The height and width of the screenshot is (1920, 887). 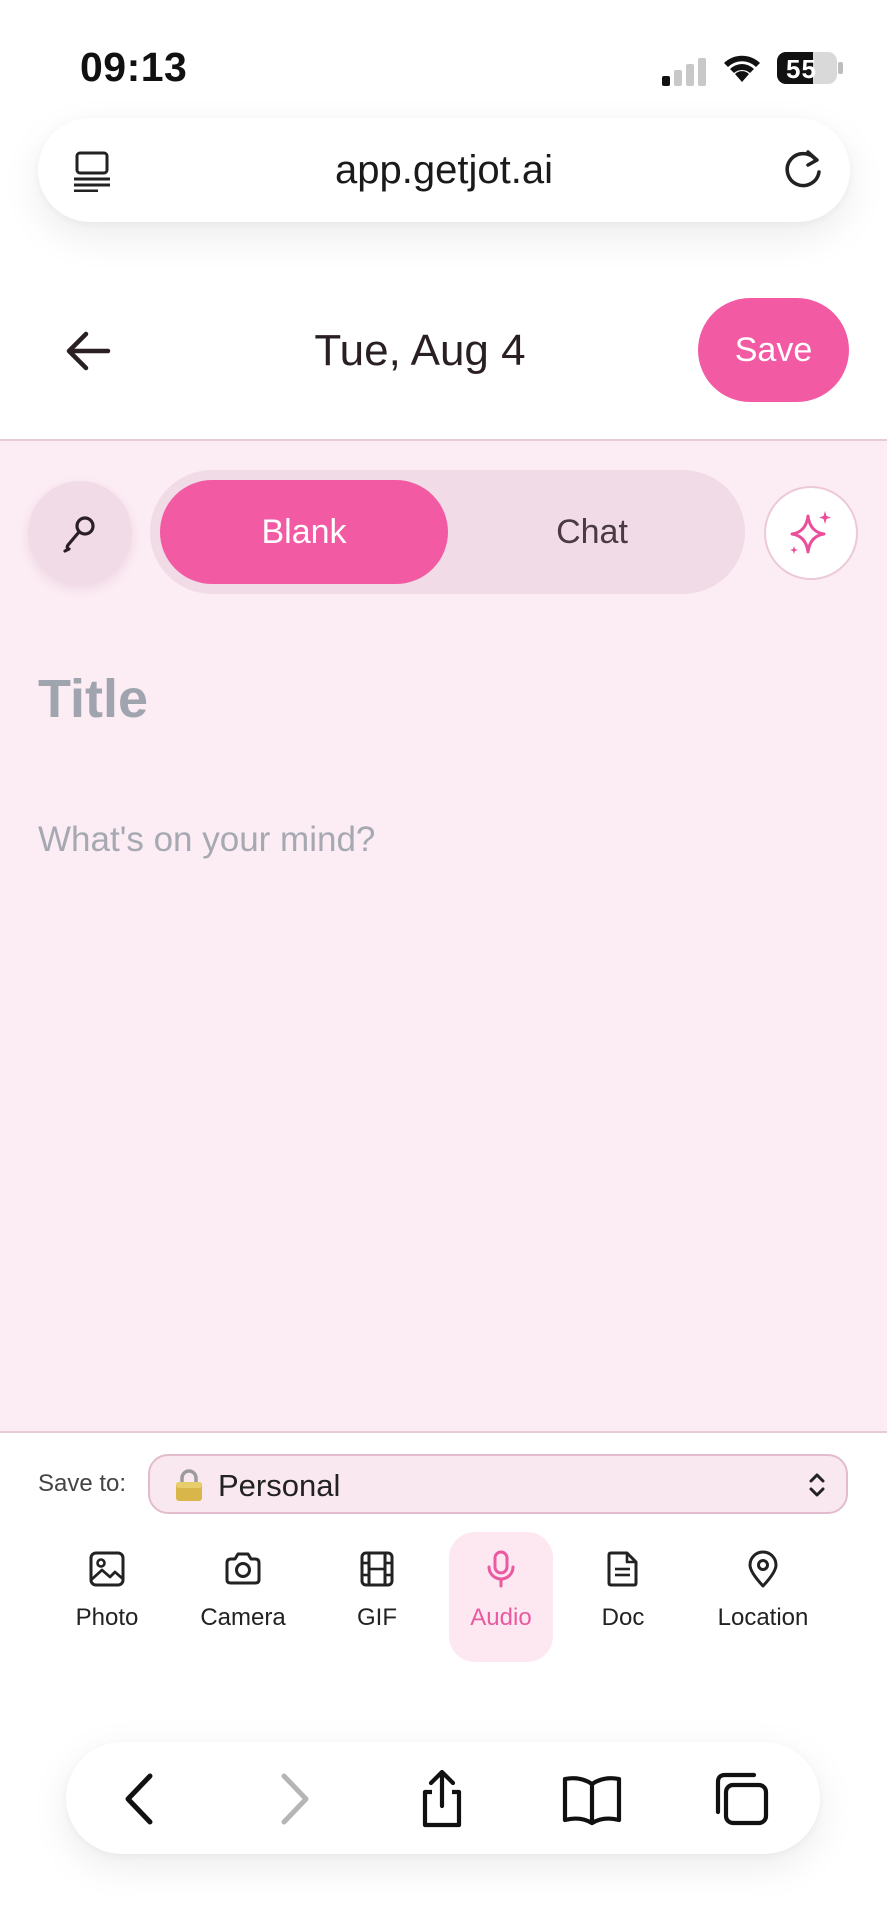 What do you see at coordinates (292, 1799) in the screenshot?
I see `browser-forward-icon` at bounding box center [292, 1799].